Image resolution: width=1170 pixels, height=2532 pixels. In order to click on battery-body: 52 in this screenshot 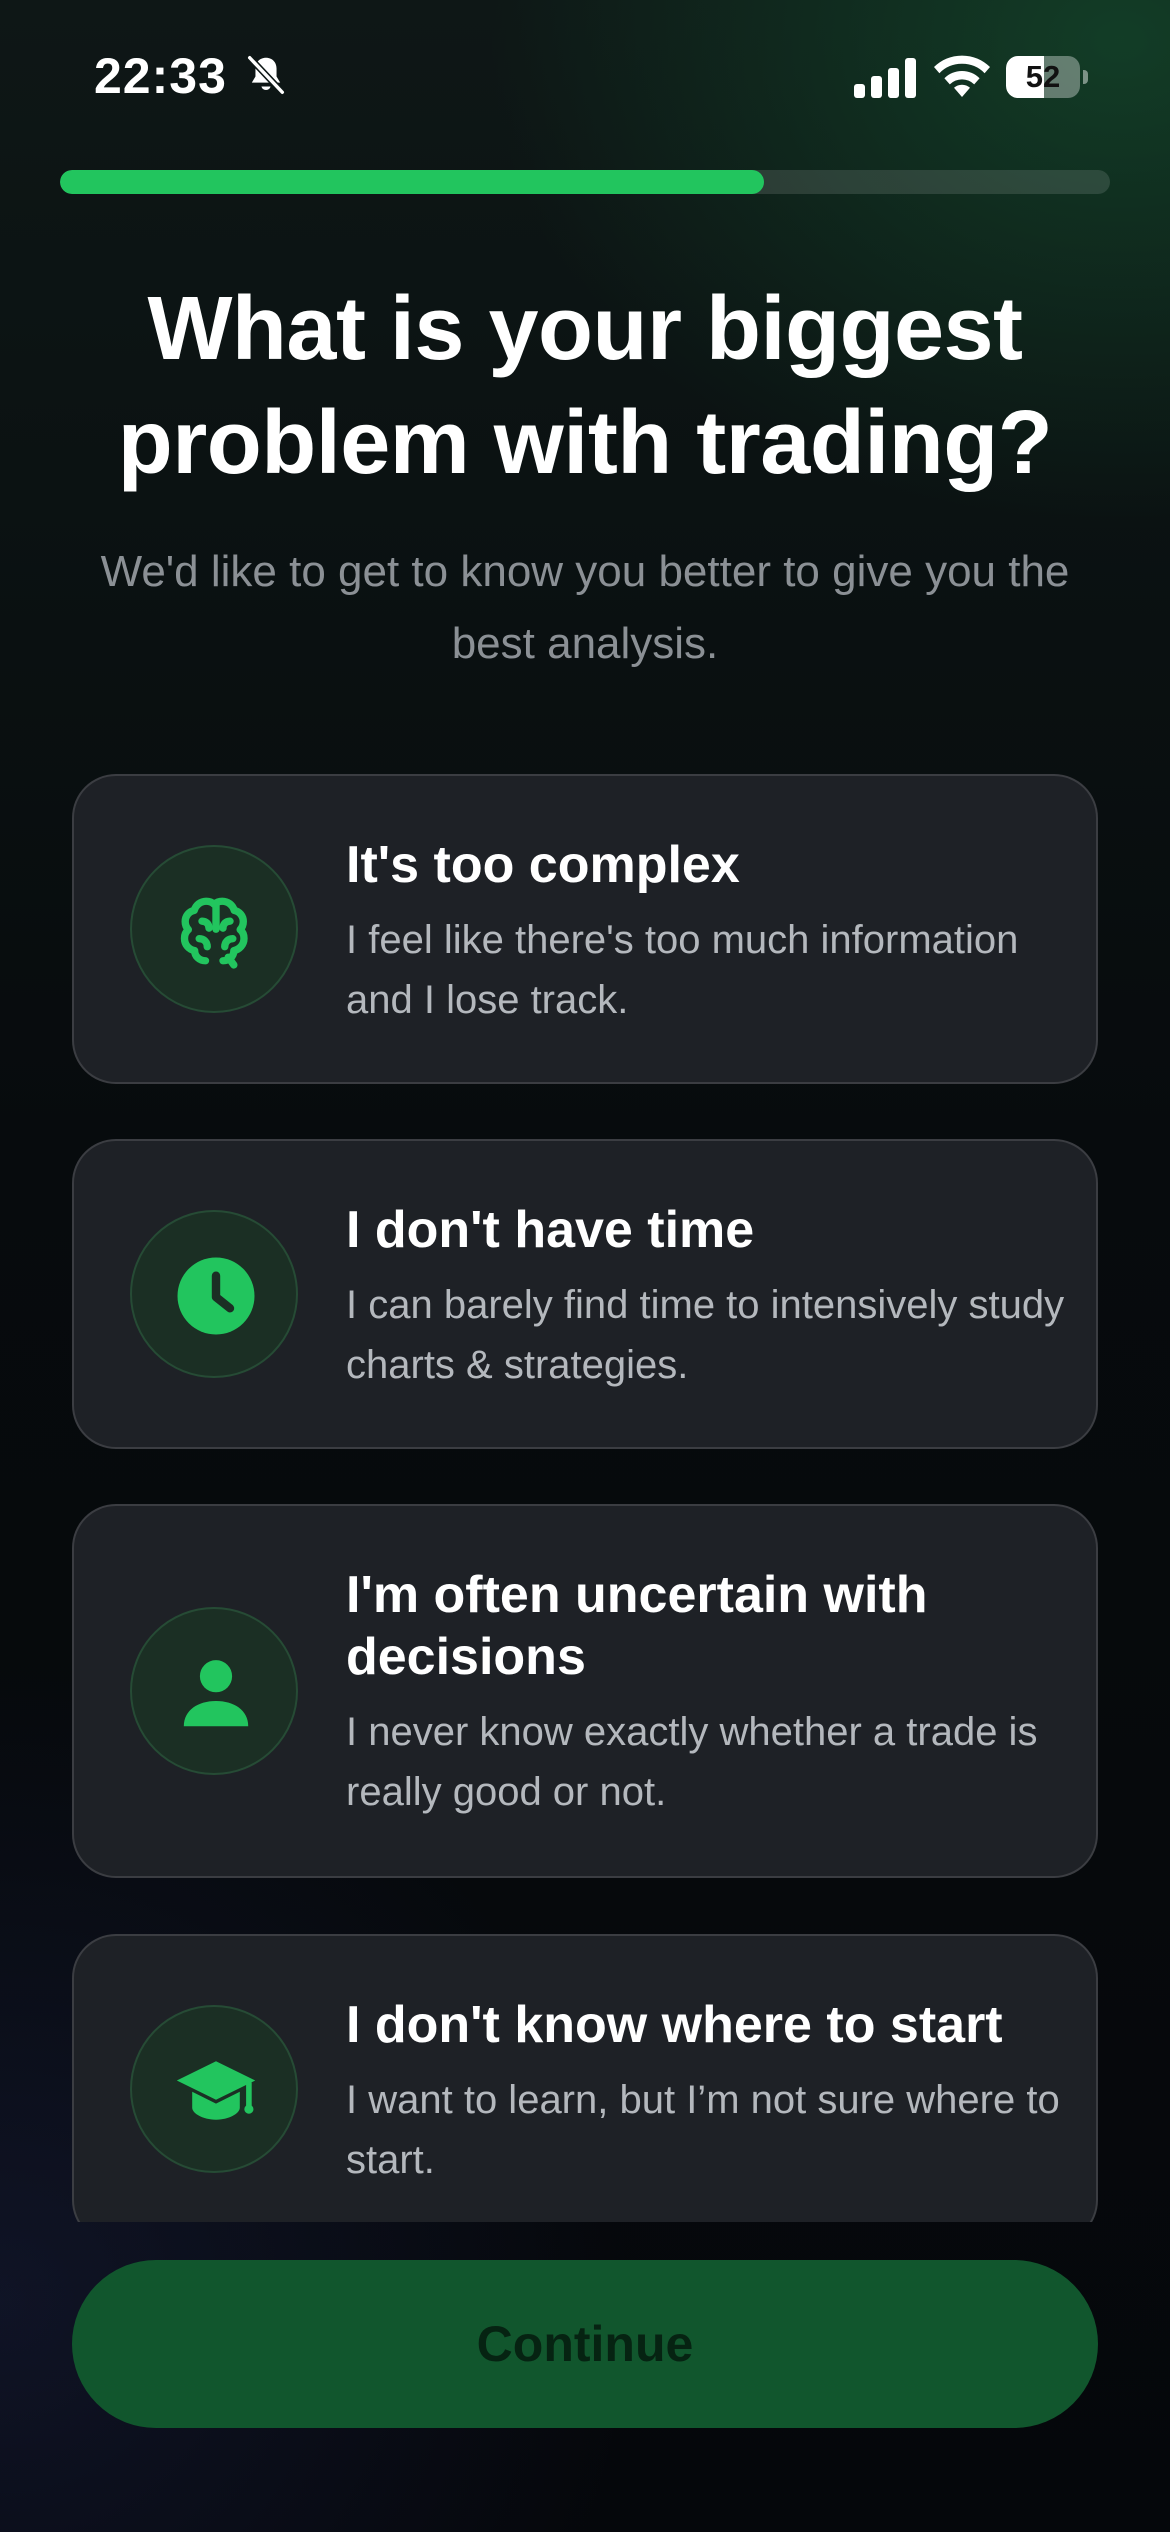, I will do `click(1043, 77)`.